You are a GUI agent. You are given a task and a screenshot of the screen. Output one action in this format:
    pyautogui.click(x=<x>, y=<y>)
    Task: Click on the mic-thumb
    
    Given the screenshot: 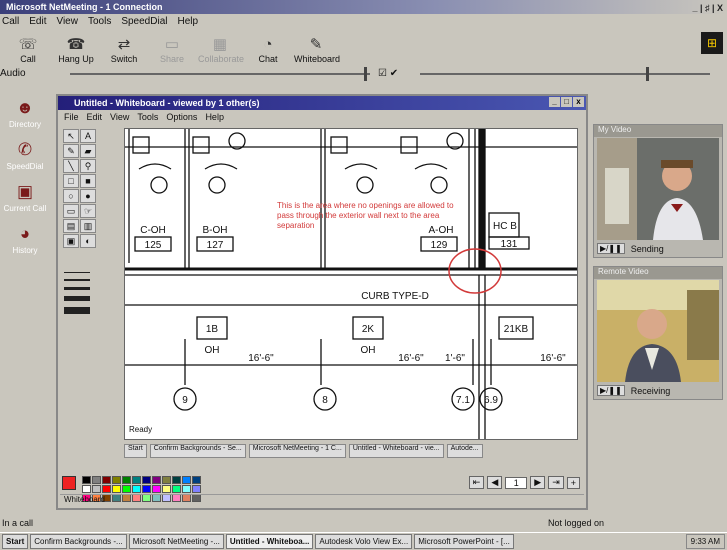 What is the action you would take?
    pyautogui.click(x=647, y=74)
    